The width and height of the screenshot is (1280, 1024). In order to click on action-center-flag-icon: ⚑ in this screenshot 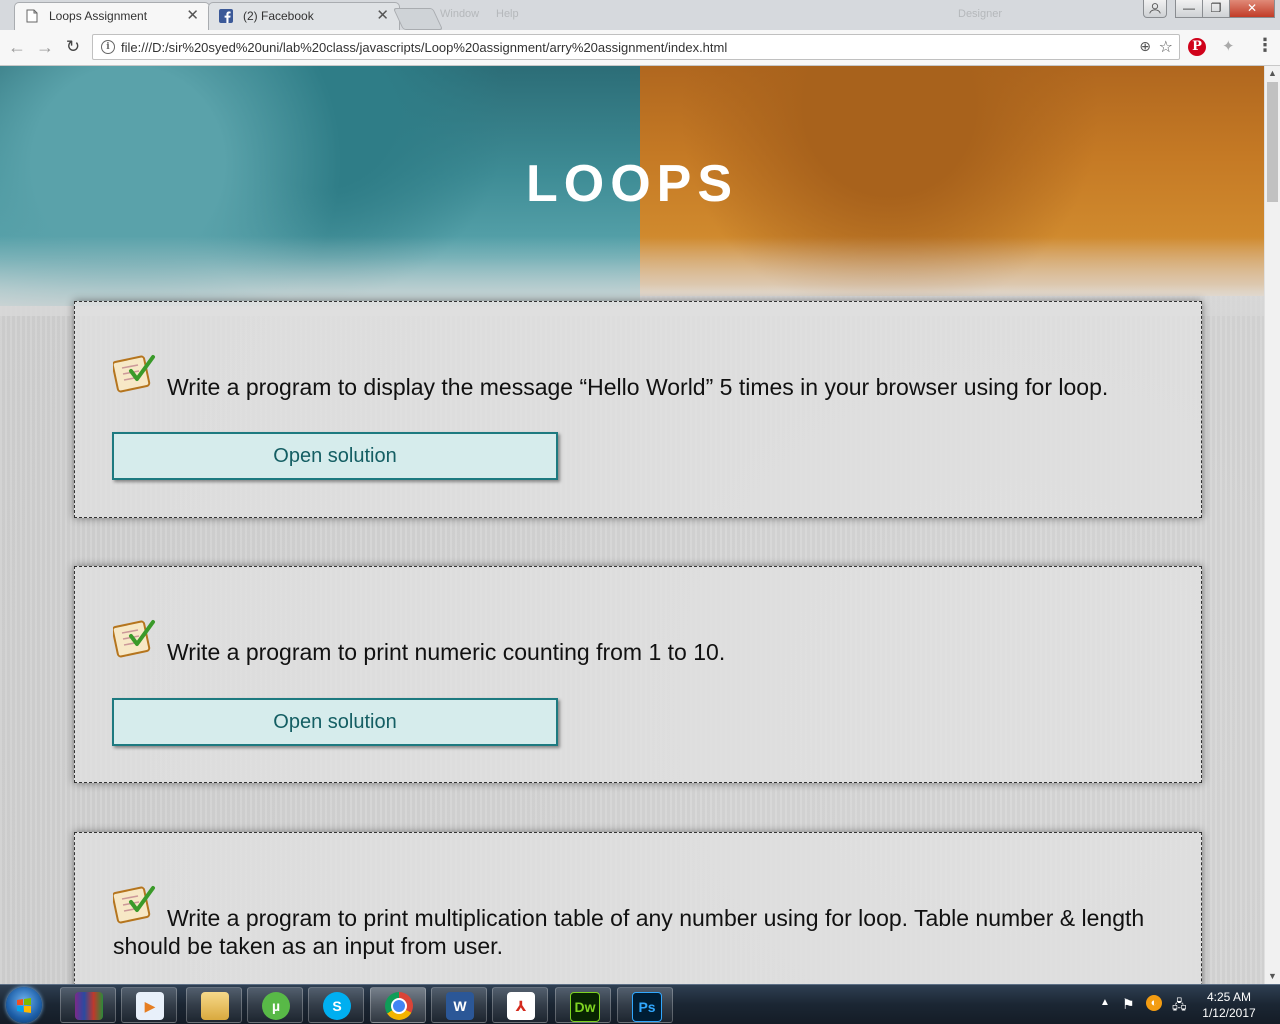, I will do `click(1128, 1010)`.